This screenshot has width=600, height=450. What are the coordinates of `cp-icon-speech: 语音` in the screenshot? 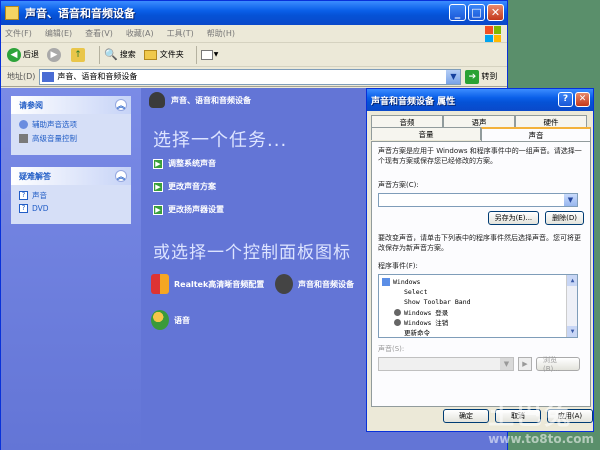 It's located at (170, 320).